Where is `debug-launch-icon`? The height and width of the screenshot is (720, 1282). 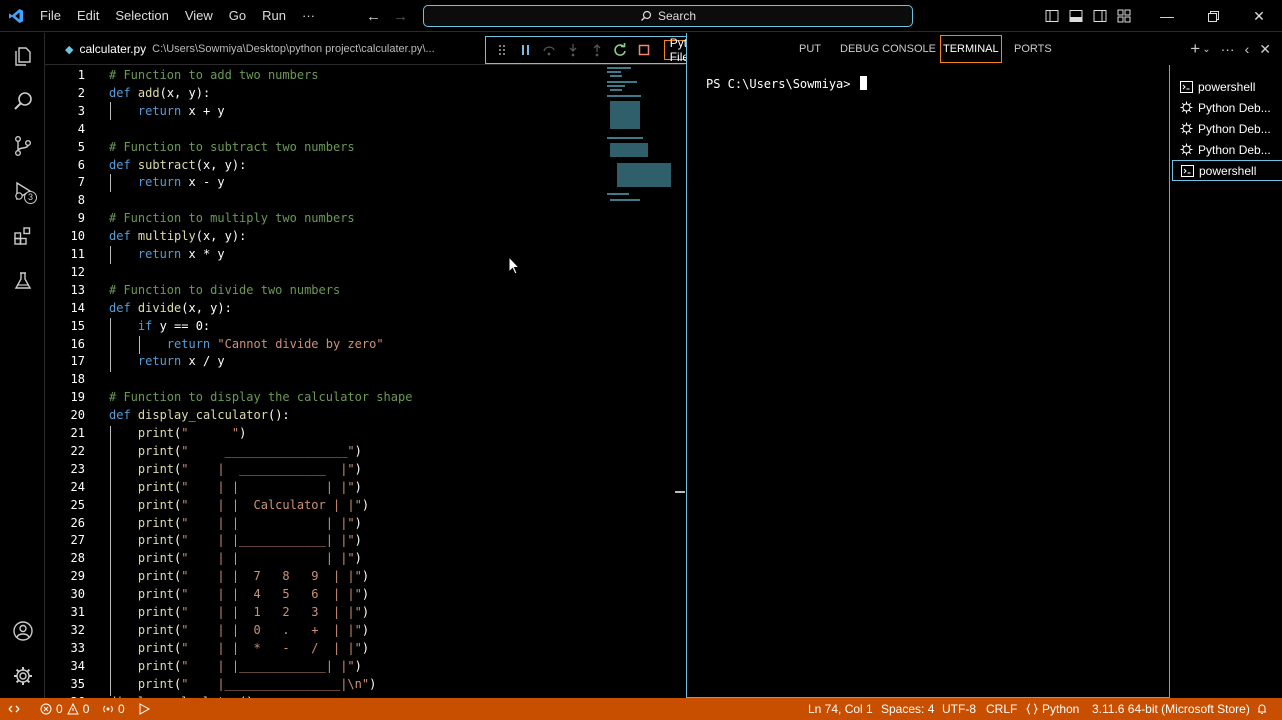 debug-launch-icon is located at coordinates (145, 709).